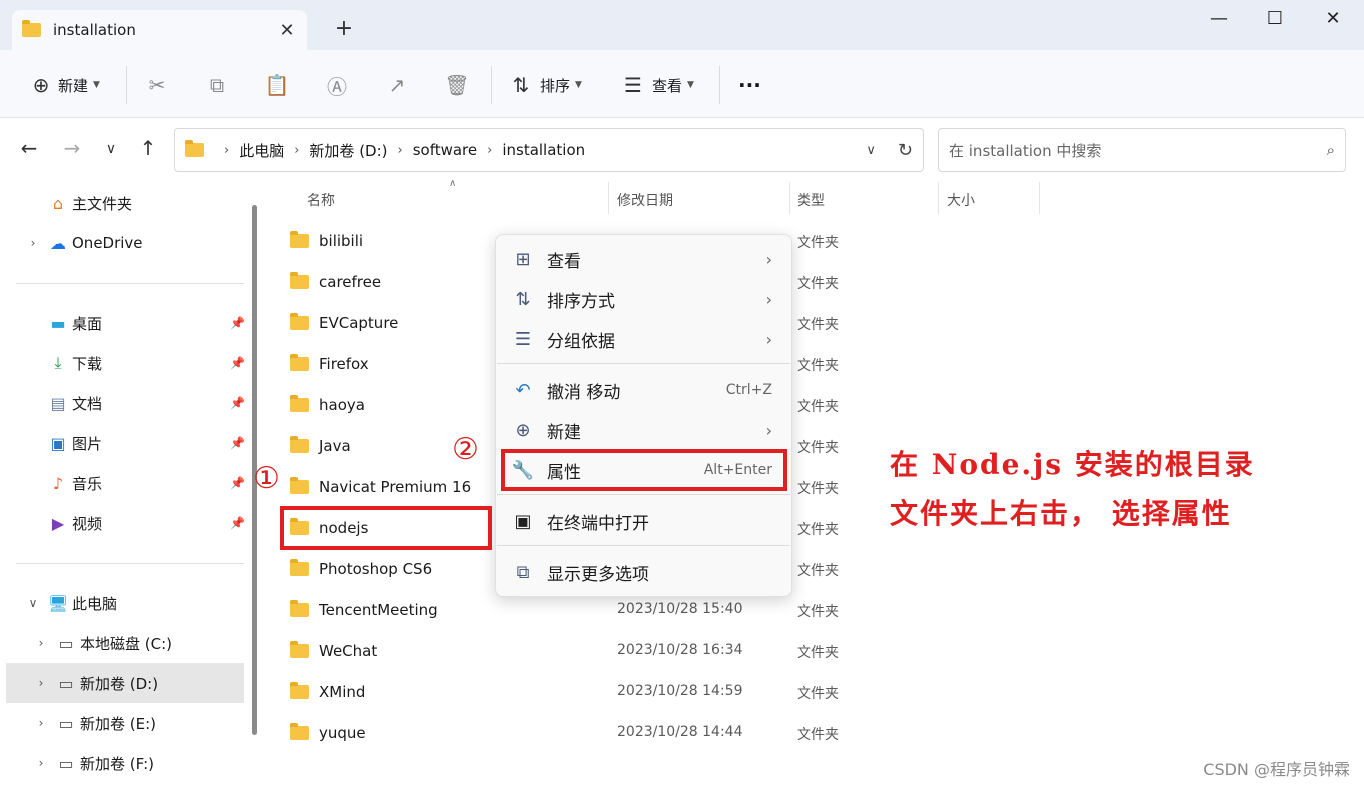 This screenshot has height=786, width=1364. Describe the element at coordinates (140, 763) in the screenshot. I see `sidebar-item-drive-f: › ▭ 新加卷 (F:)` at that location.